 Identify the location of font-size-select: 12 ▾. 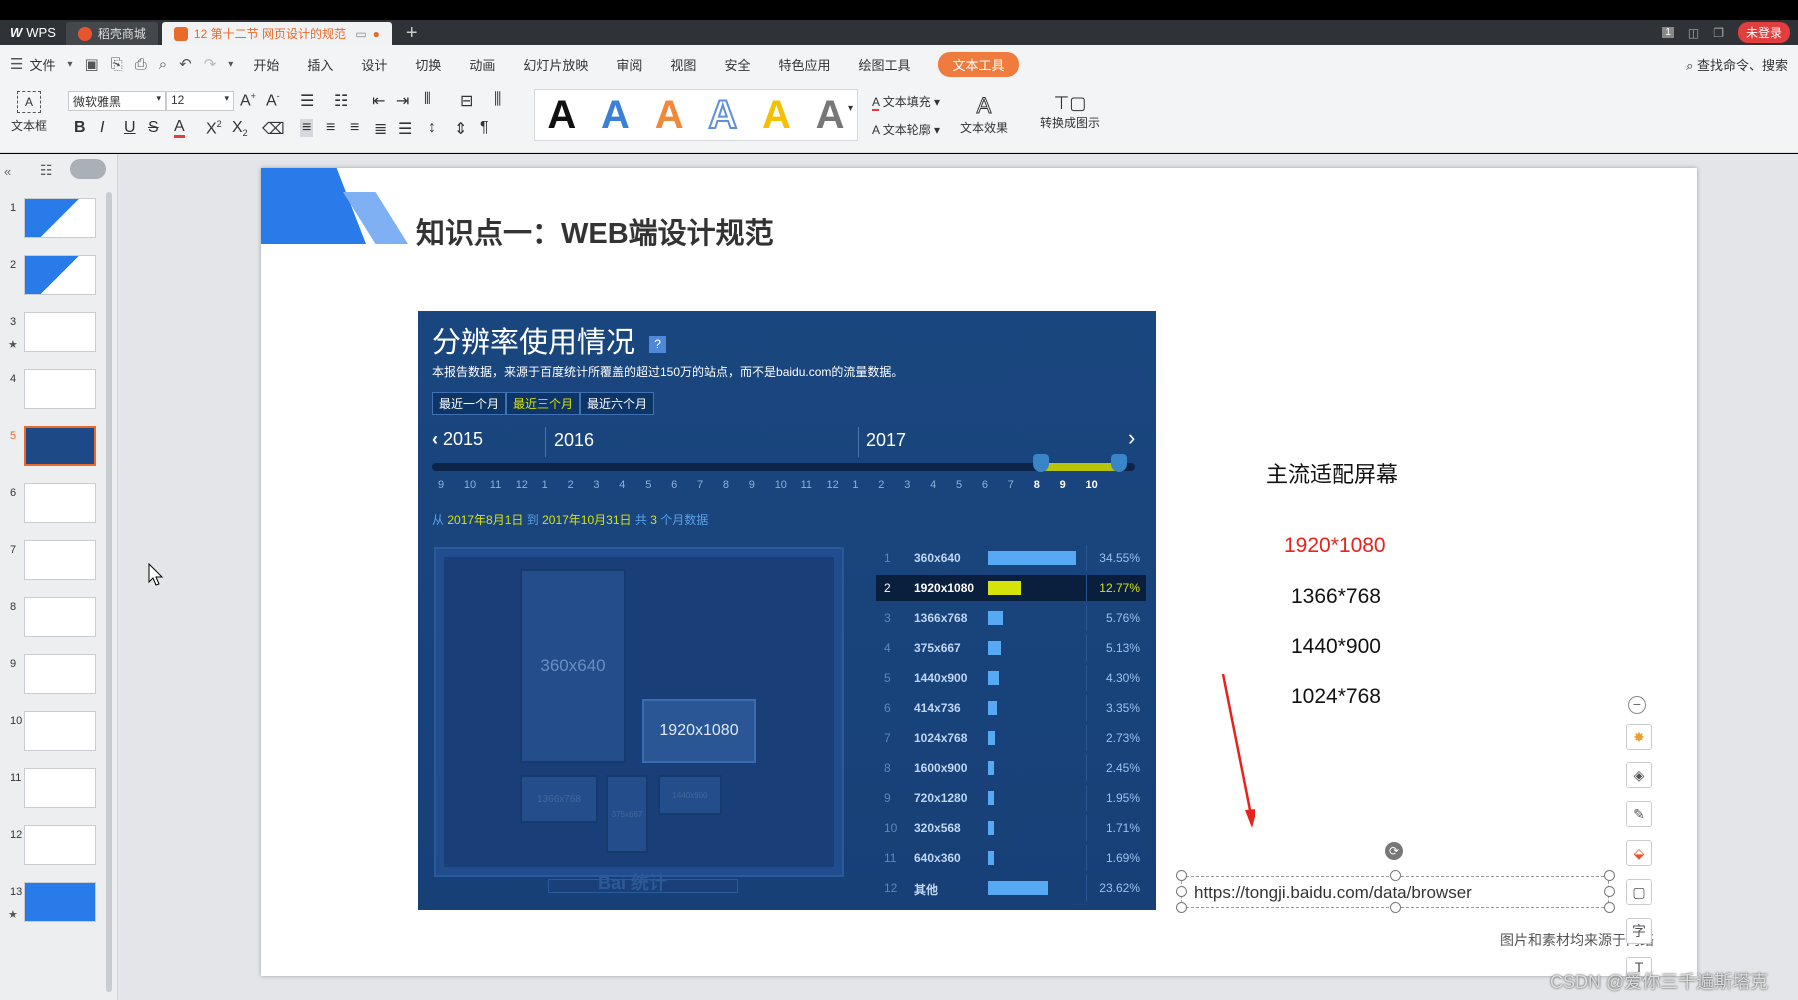
(200, 101).